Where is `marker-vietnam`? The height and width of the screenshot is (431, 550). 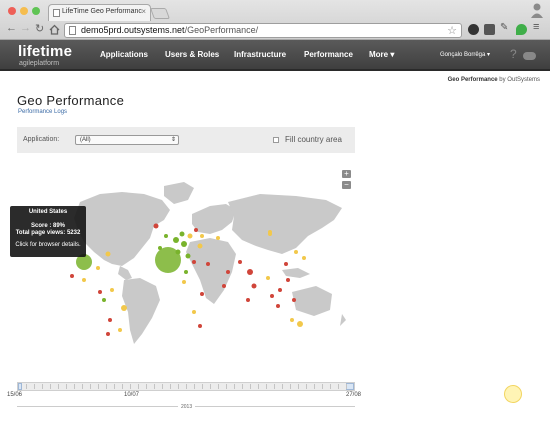 marker-vietnam is located at coordinates (280, 290).